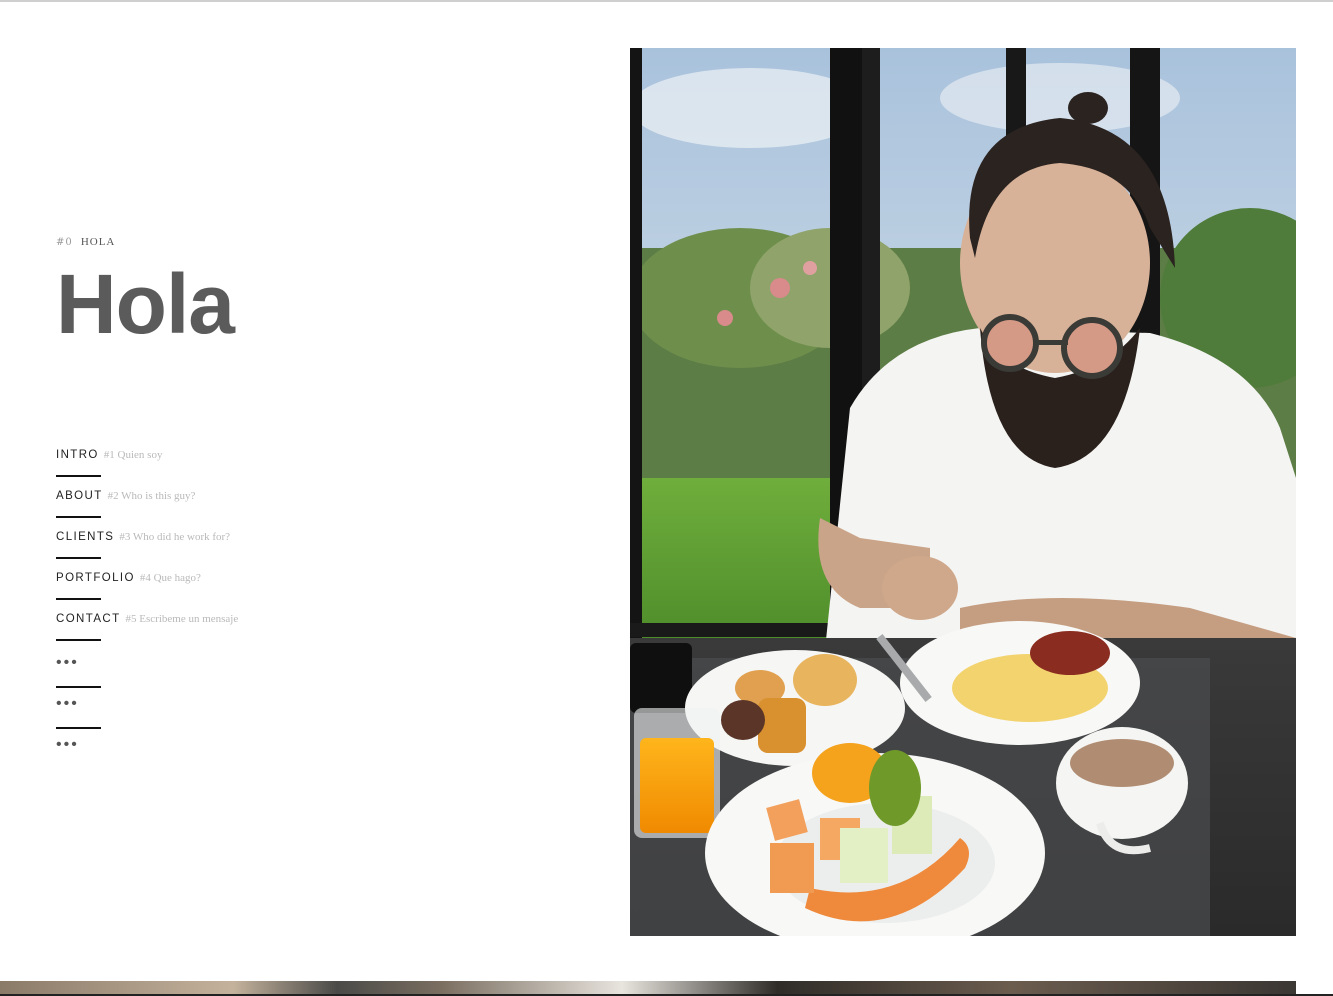  Describe the element at coordinates (206, 551) in the screenshot. I see `nav-item-clients: CLIENTS #3 Who did he work for?` at that location.